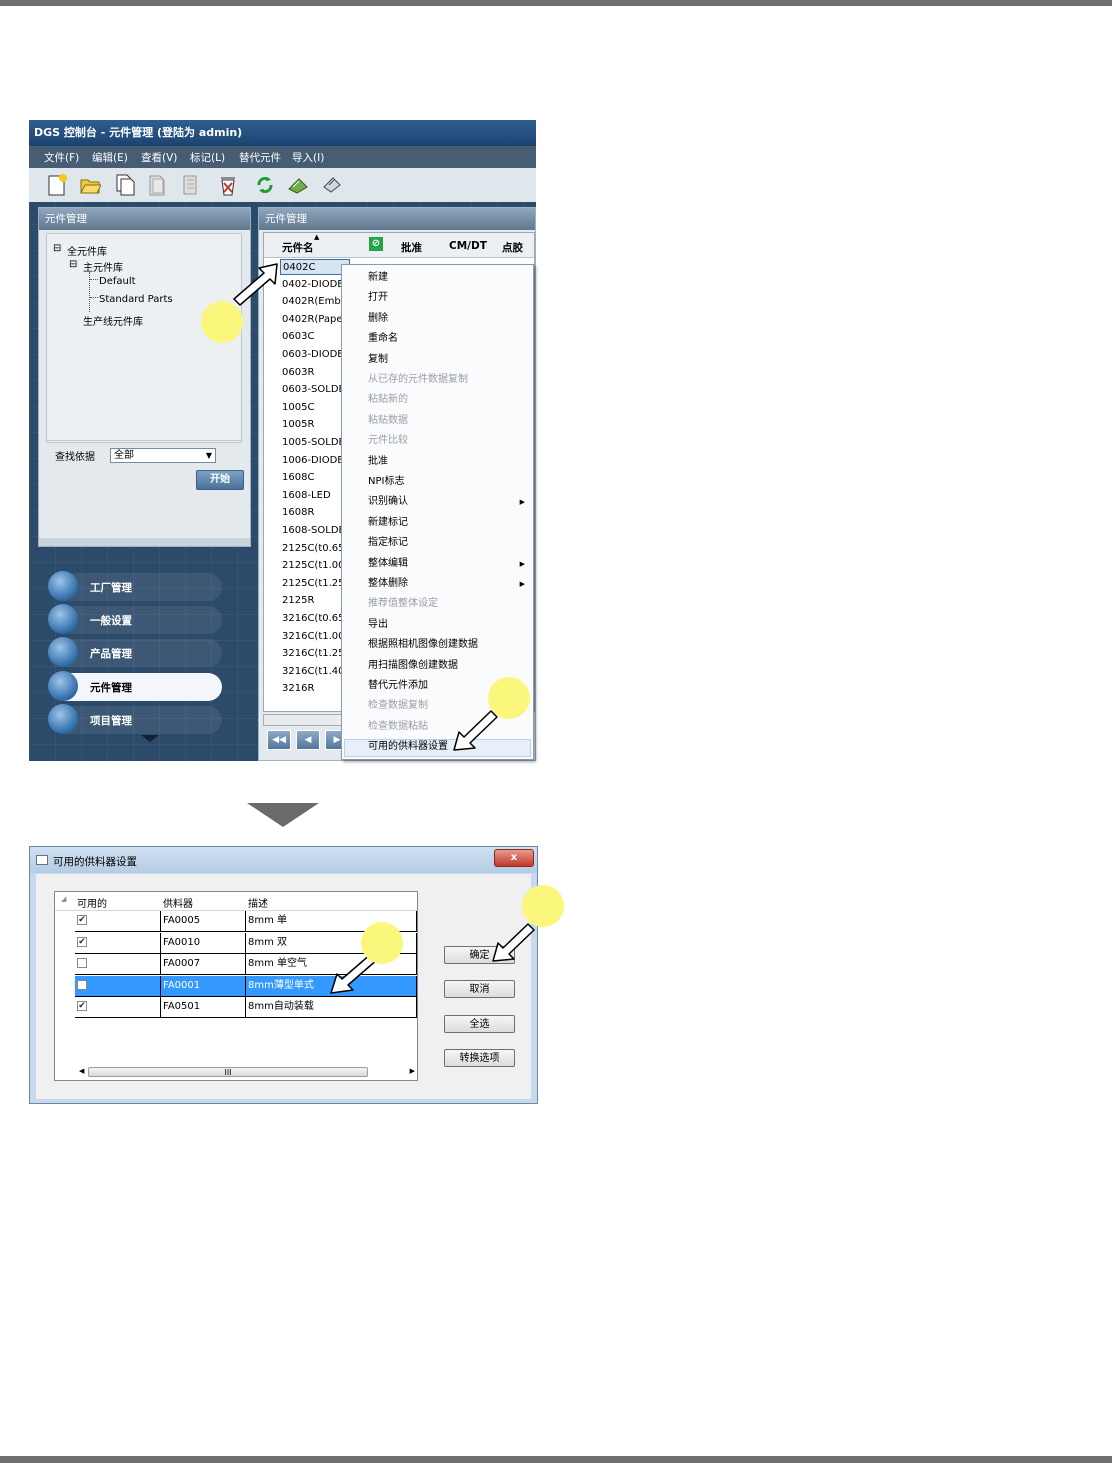 The height and width of the screenshot is (1463, 1112). What do you see at coordinates (308, 157) in the screenshot?
I see `menu-import: 导入(I)` at bounding box center [308, 157].